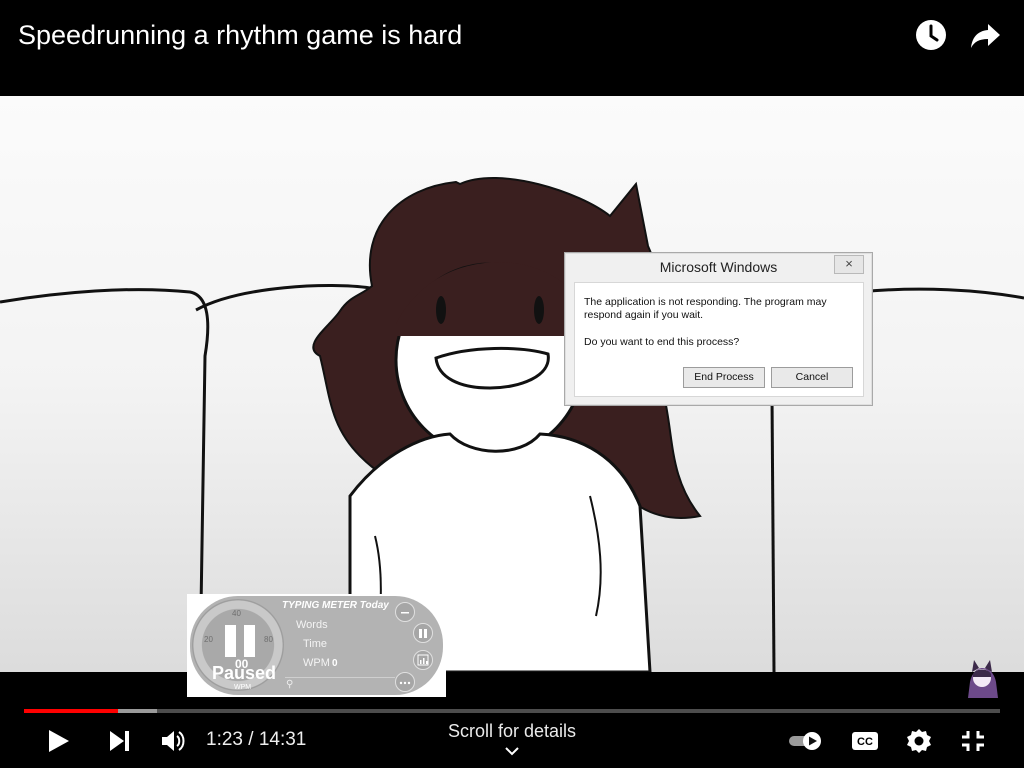 This screenshot has height=768, width=1024. I want to click on pause-icon, so click(240, 641).